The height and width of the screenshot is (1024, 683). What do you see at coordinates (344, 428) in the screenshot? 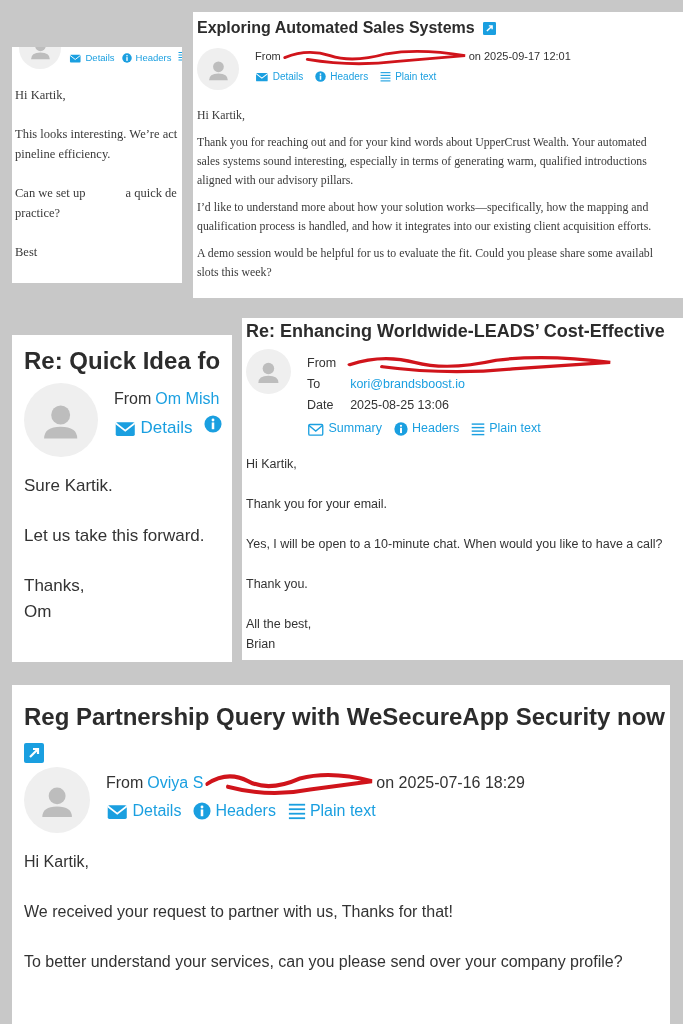
I see `header-action-link: Summary` at bounding box center [344, 428].